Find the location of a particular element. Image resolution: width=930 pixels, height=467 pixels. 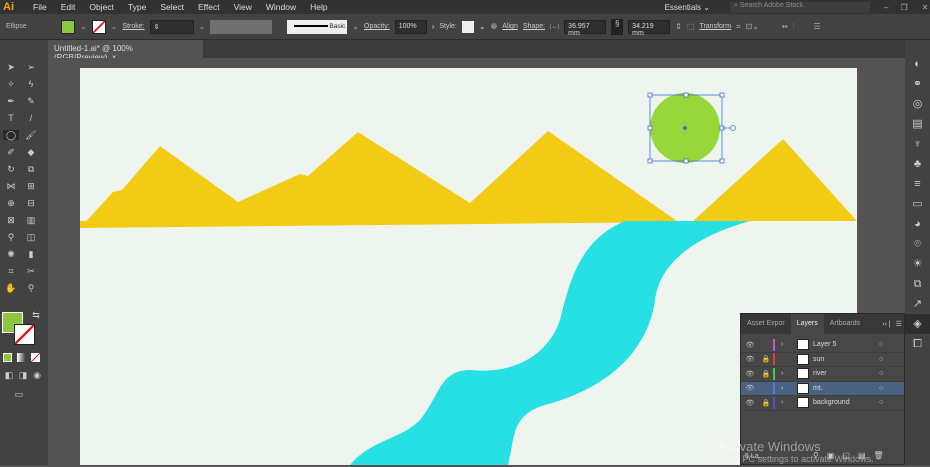

layer-row: 👁 › mt. ○ ▪ is located at coordinates (822, 388).